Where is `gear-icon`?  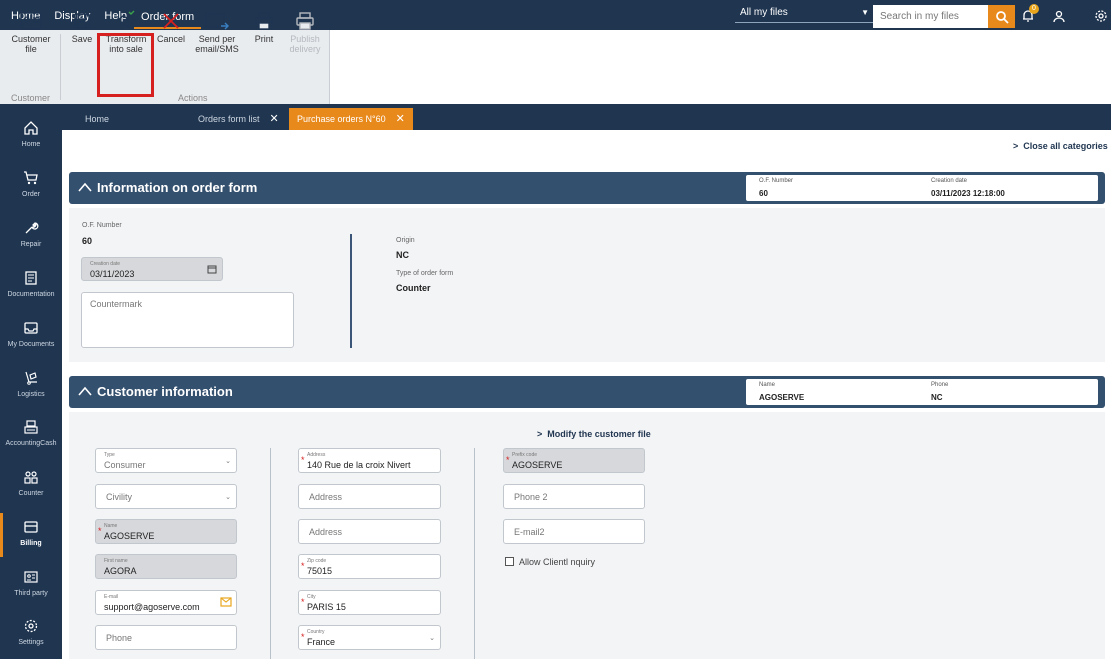
gear-icon is located at coordinates (31, 626).